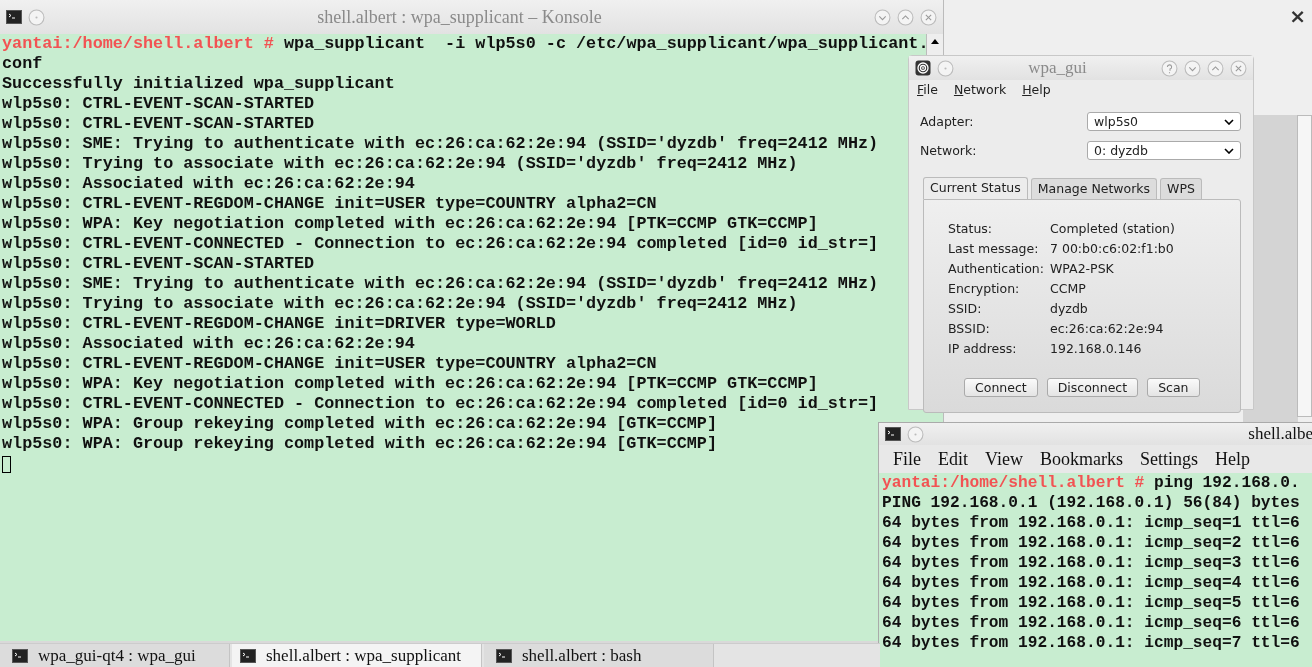 This screenshot has height=667, width=1312. What do you see at coordinates (969, 329) in the screenshot?
I see `status-label: BSSID:` at bounding box center [969, 329].